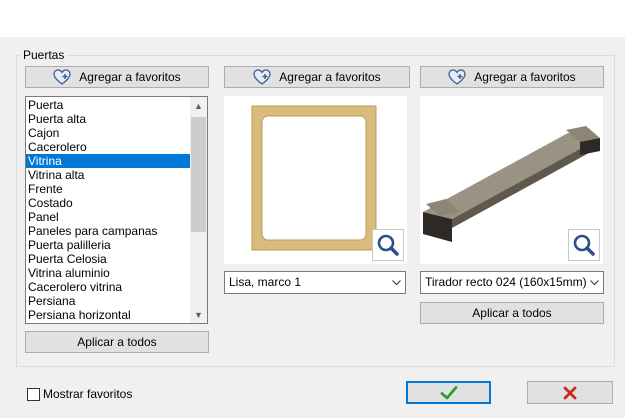  Describe the element at coordinates (108, 245) in the screenshot. I see `list-item: Puerta palilleria` at that location.